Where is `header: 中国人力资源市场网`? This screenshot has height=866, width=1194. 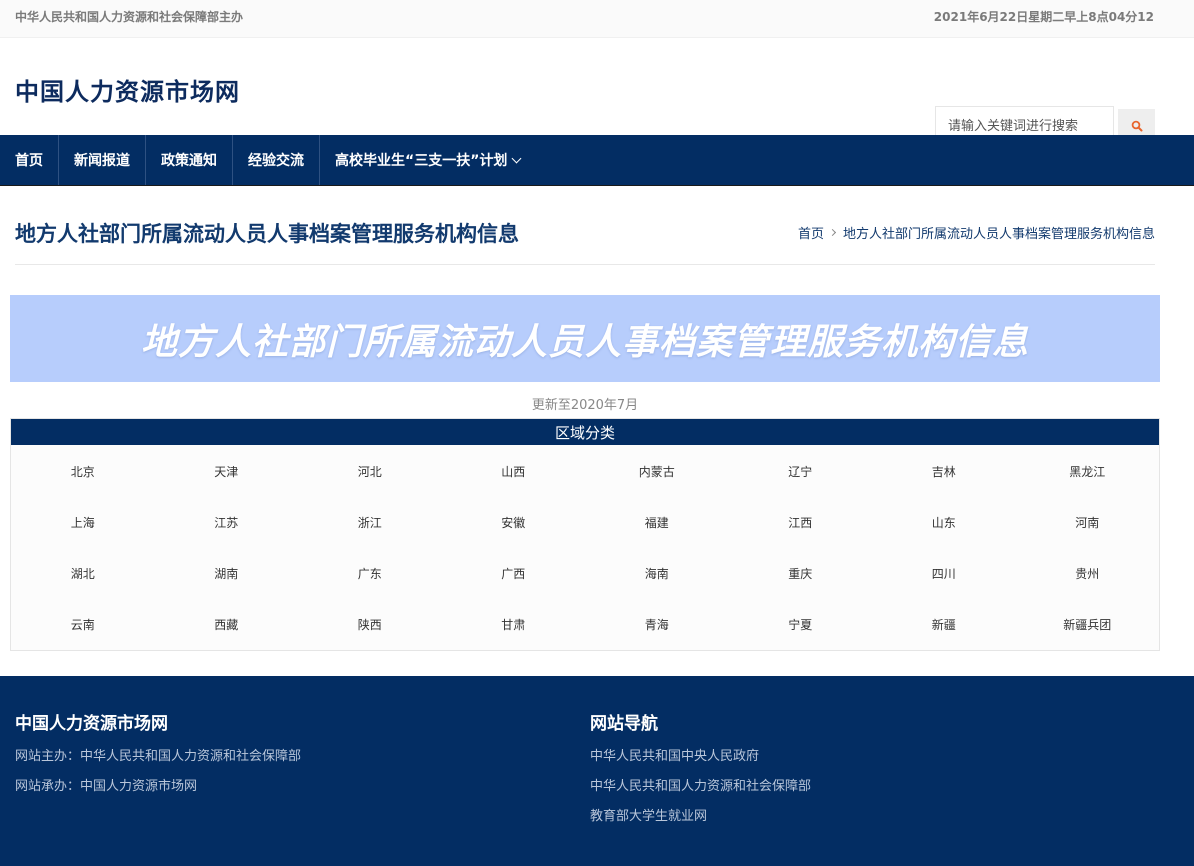 header: 中国人力资源市场网 is located at coordinates (597, 92).